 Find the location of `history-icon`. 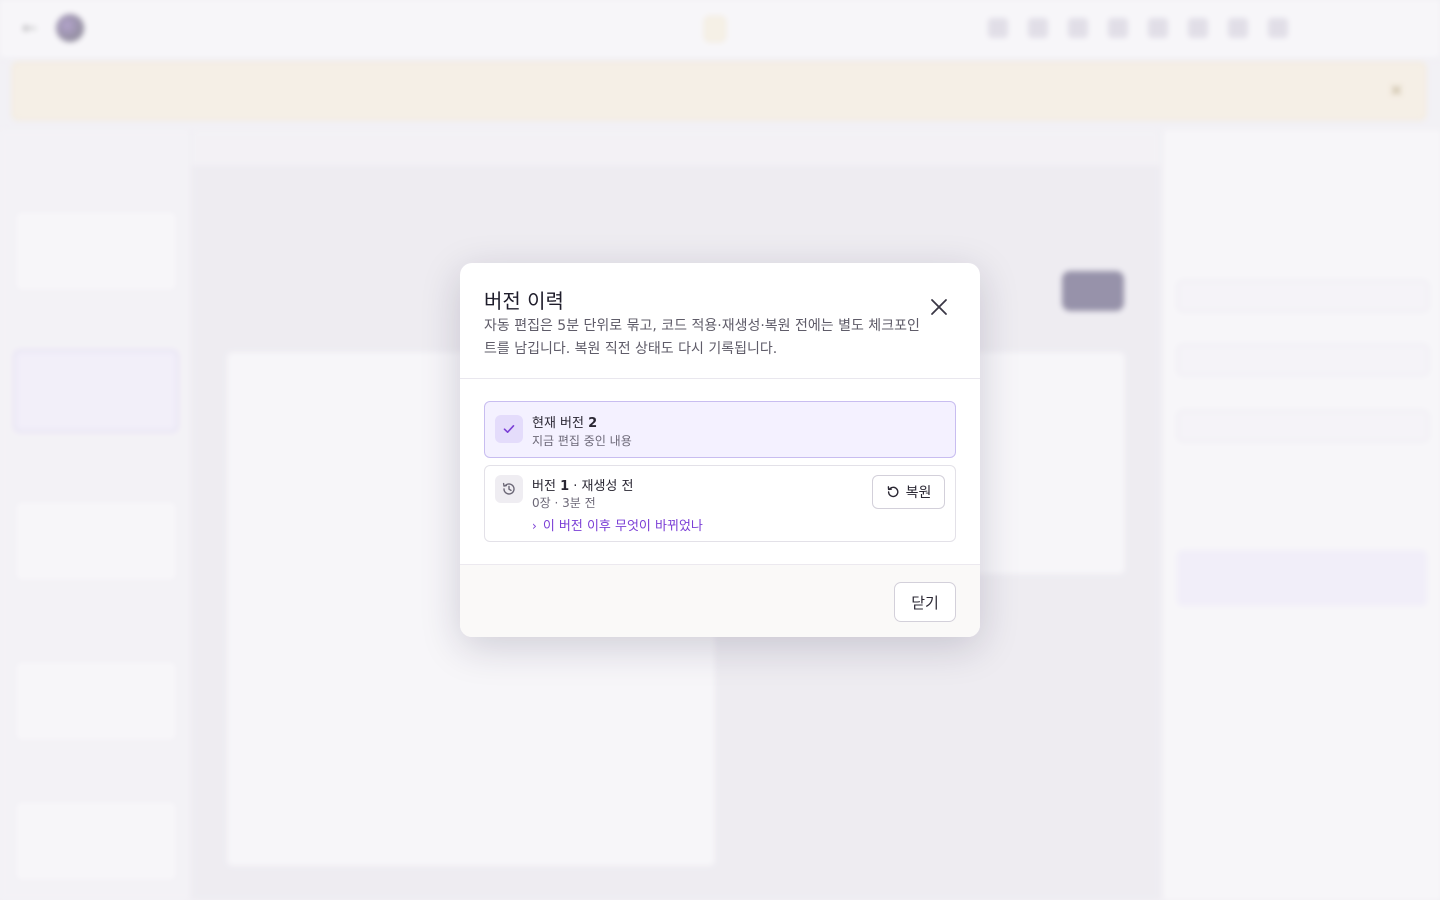

history-icon is located at coordinates (509, 489).